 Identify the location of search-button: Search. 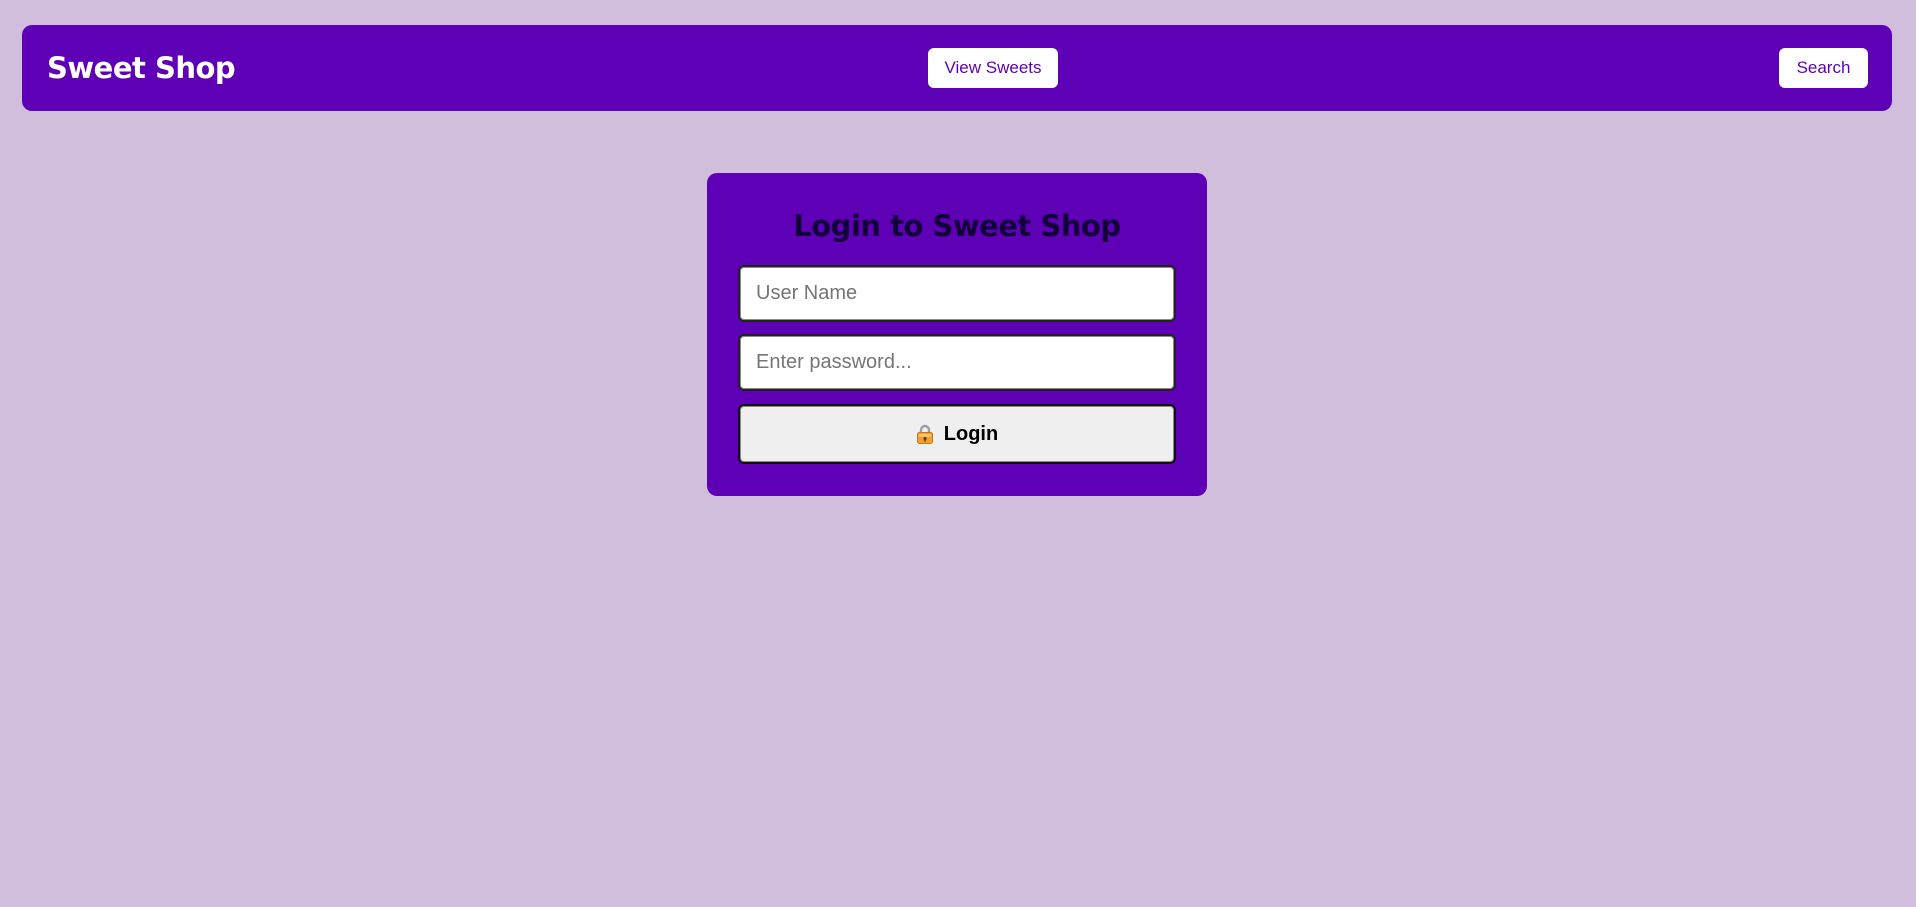
(1823, 68).